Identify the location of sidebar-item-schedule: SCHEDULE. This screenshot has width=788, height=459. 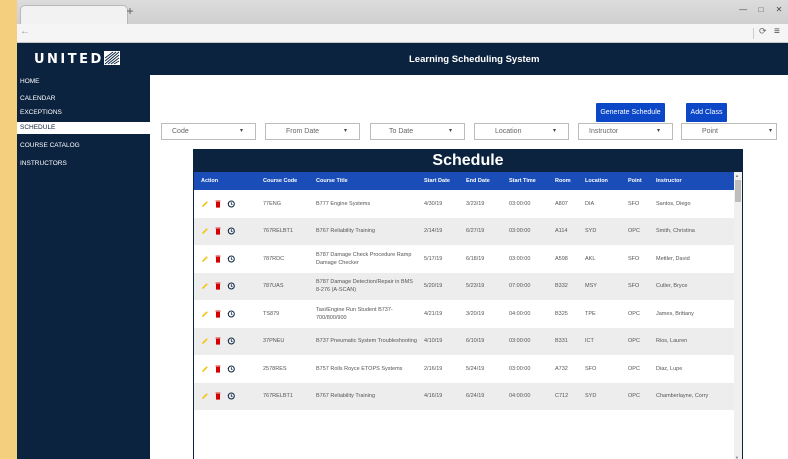
(83, 128).